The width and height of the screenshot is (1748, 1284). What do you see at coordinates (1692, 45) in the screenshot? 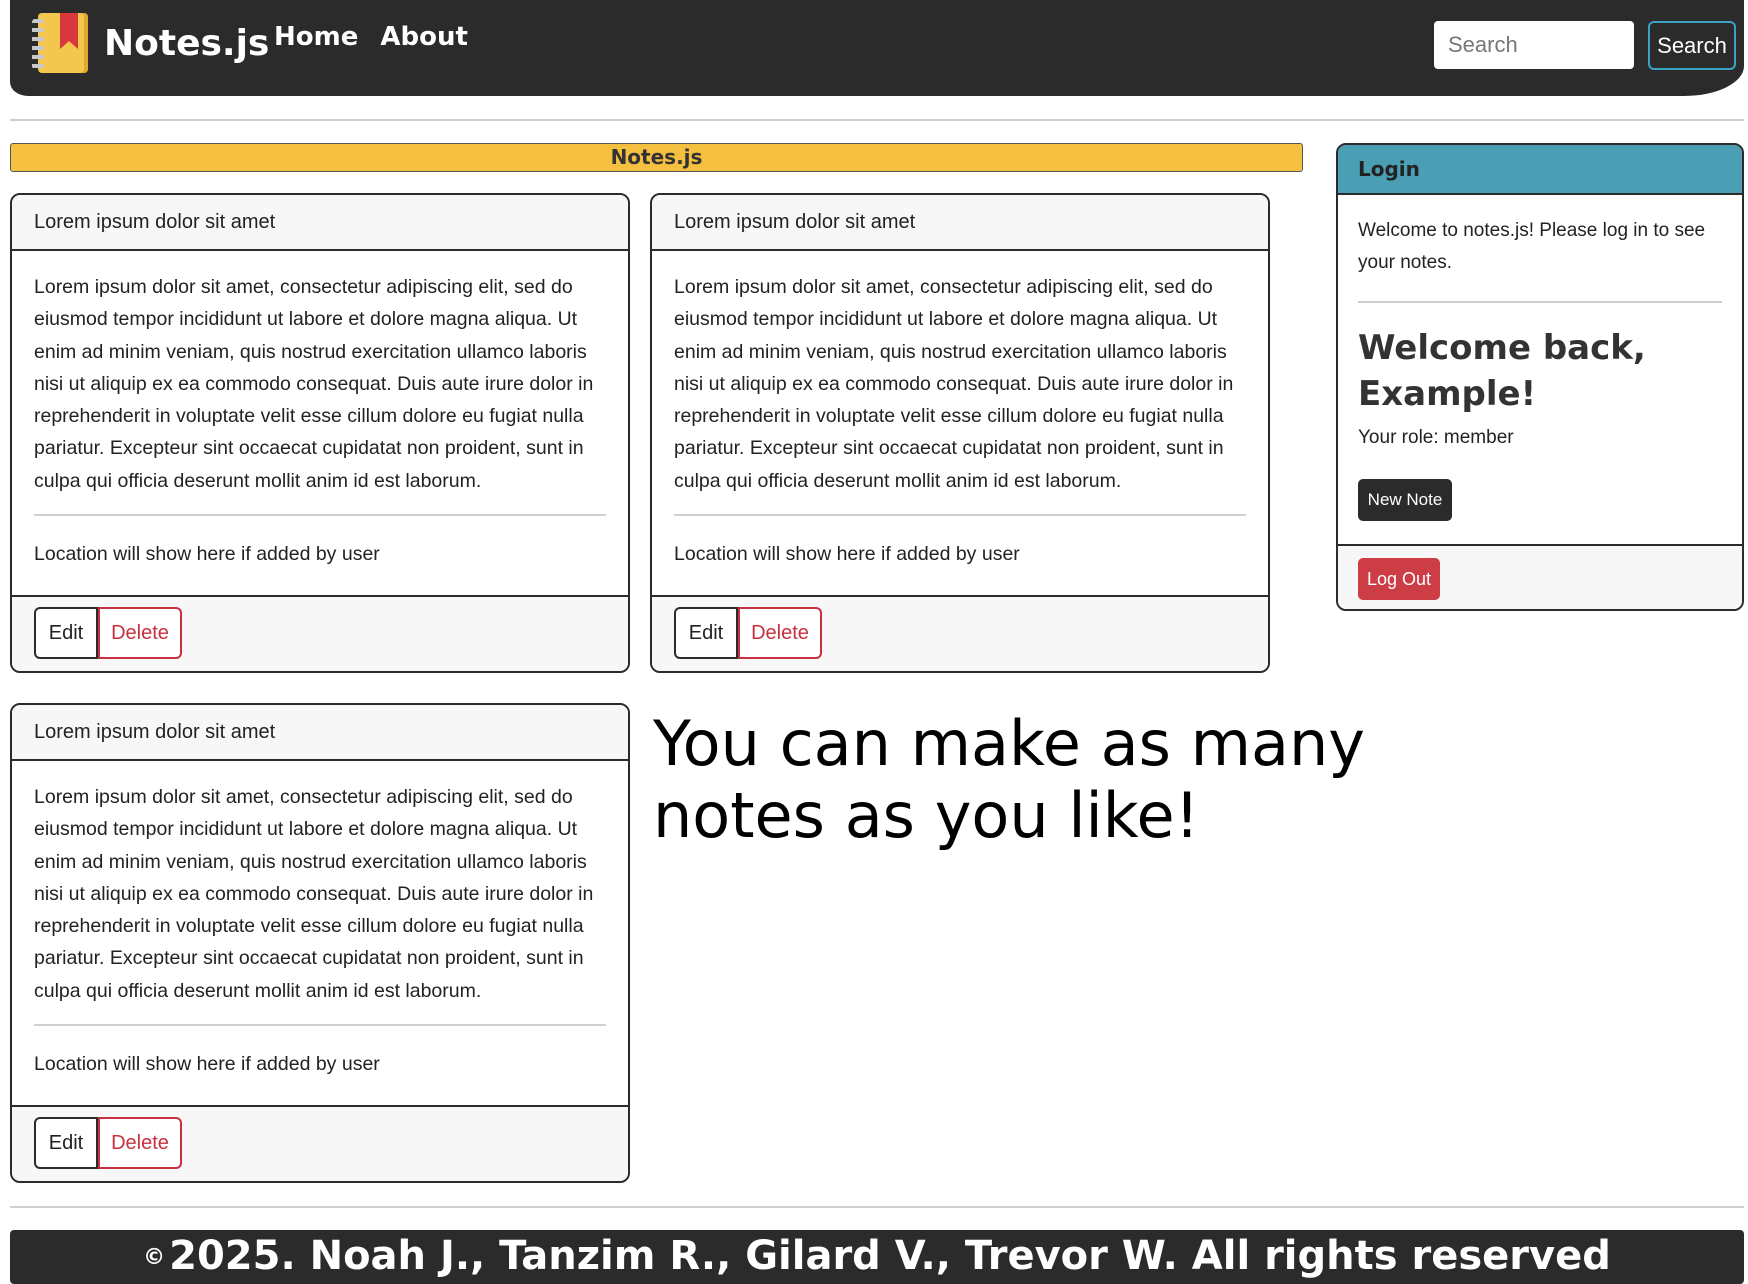
I see `search-button: Search` at bounding box center [1692, 45].